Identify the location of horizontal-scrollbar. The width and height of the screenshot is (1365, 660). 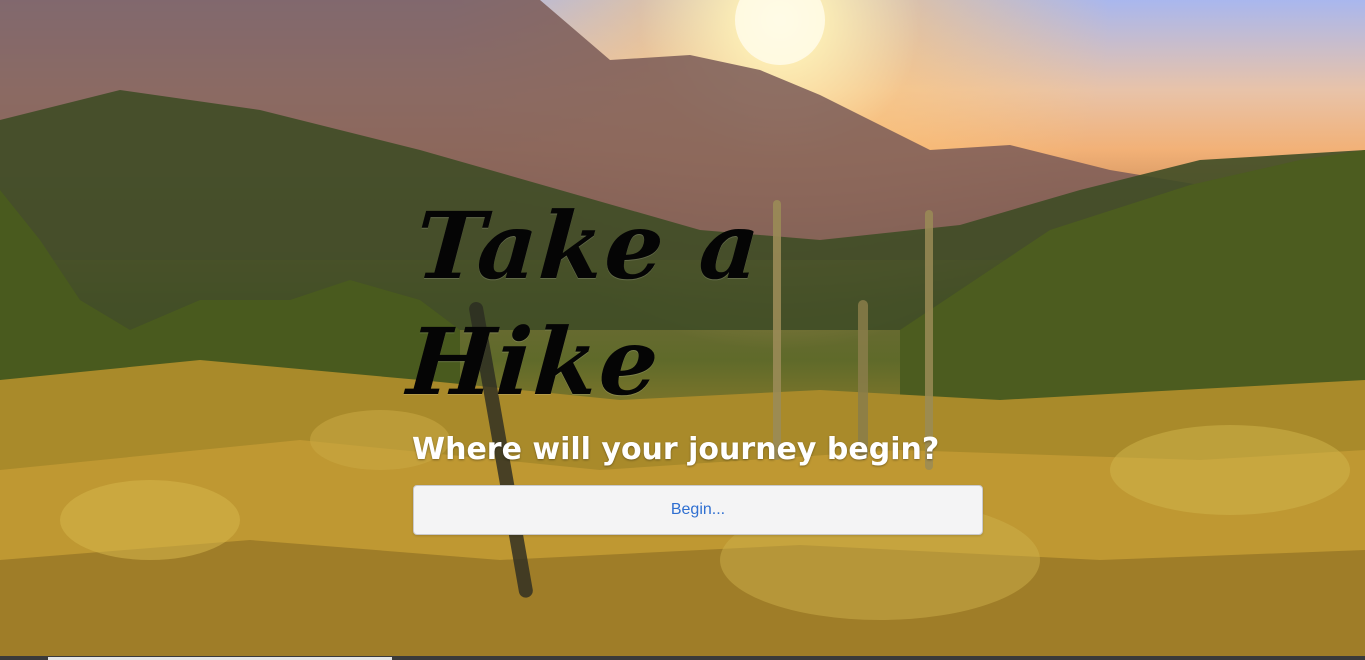
(682, 658).